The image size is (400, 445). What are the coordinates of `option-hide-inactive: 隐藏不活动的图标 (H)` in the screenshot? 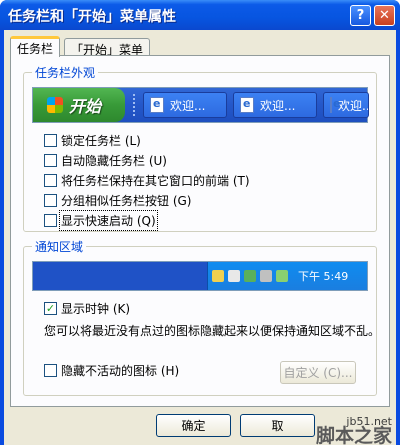 It's located at (111, 370).